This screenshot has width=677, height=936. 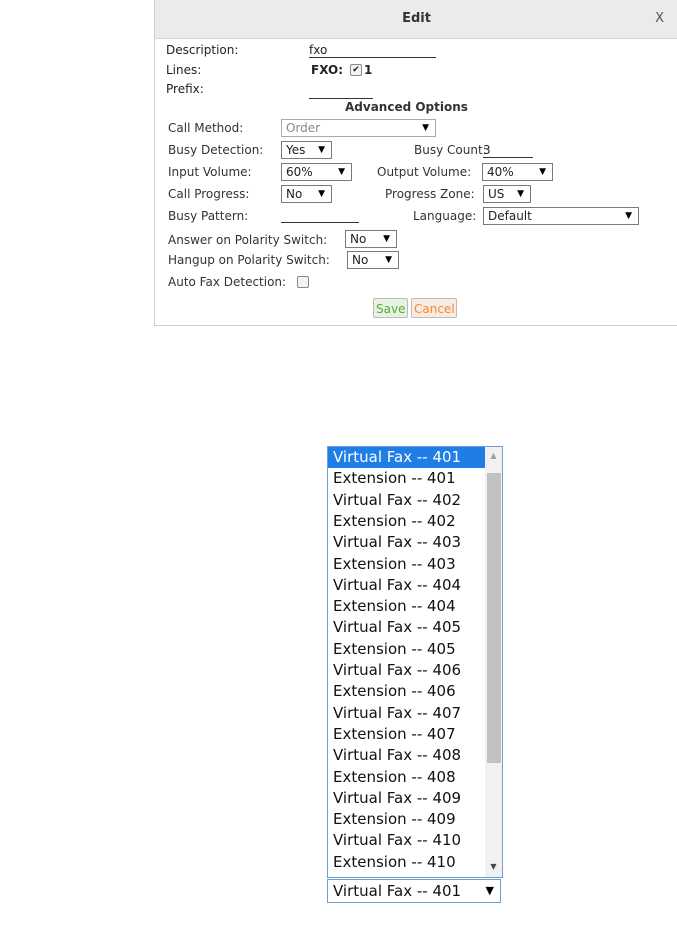 I want to click on input-volume-select: 60% ▼, so click(x=316, y=172).